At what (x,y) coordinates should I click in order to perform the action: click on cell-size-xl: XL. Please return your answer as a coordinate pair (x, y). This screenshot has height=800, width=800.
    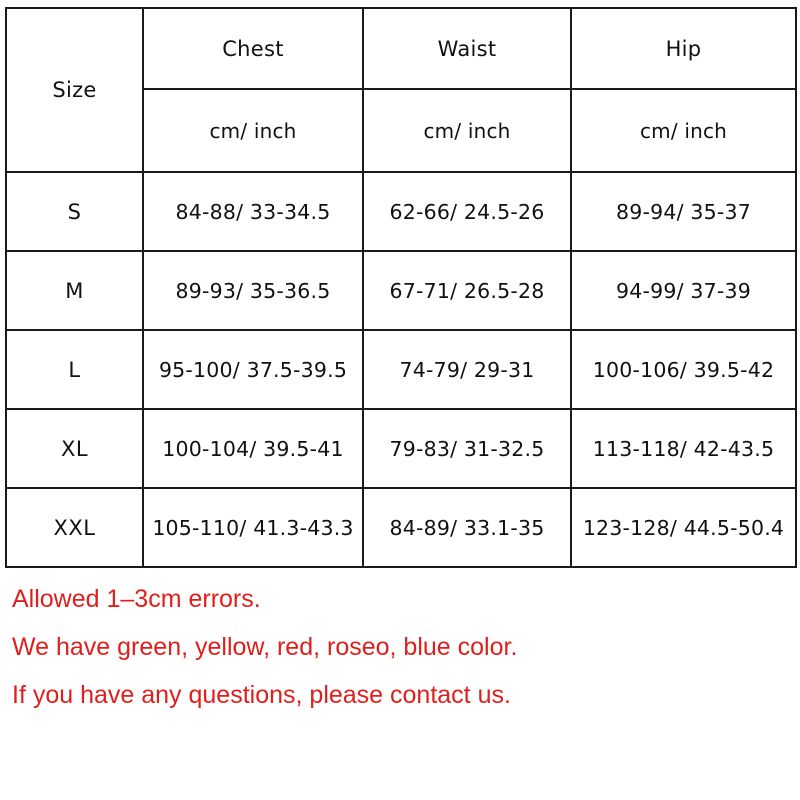
    Looking at the image, I should click on (74, 448).